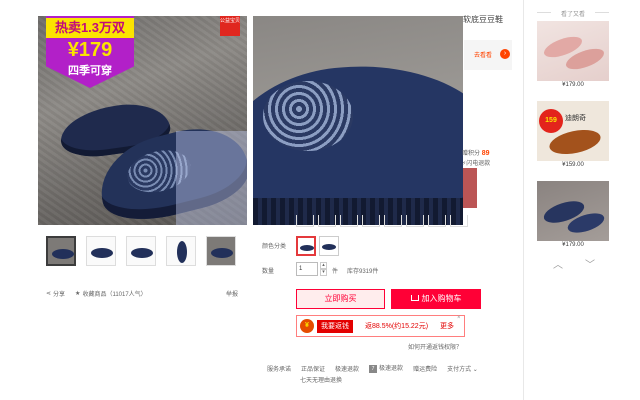 The height and width of the screenshot is (400, 640). Describe the element at coordinates (483, 19) in the screenshot. I see `product-title-fragment: 软底豆豆鞋` at that location.